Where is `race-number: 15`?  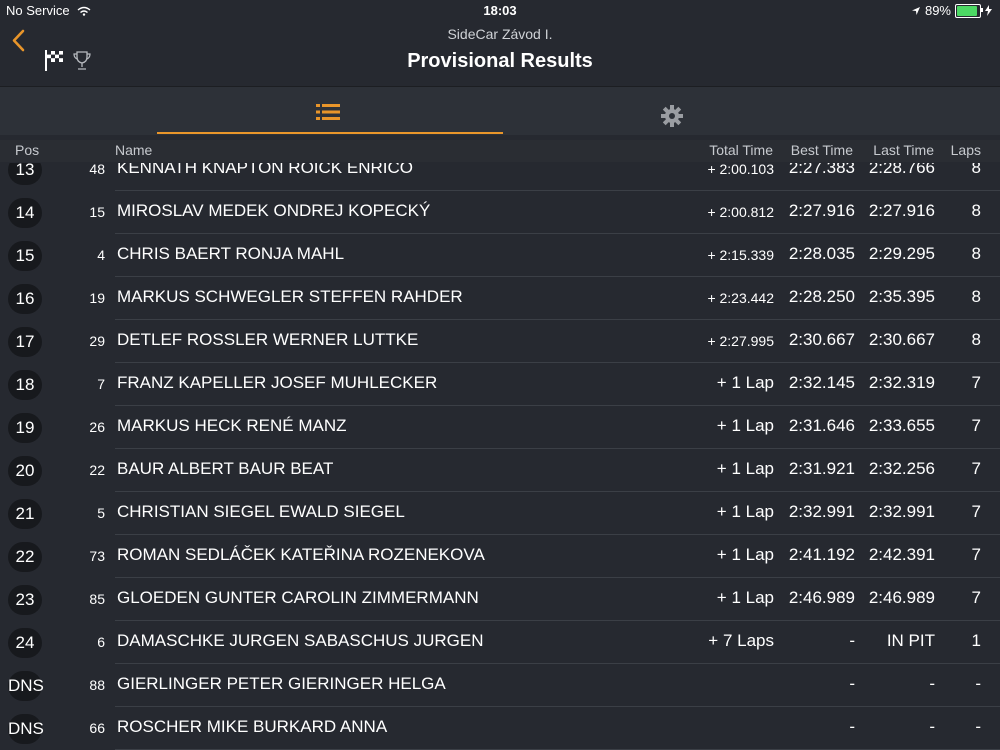
race-number: 15 is located at coordinates (97, 212).